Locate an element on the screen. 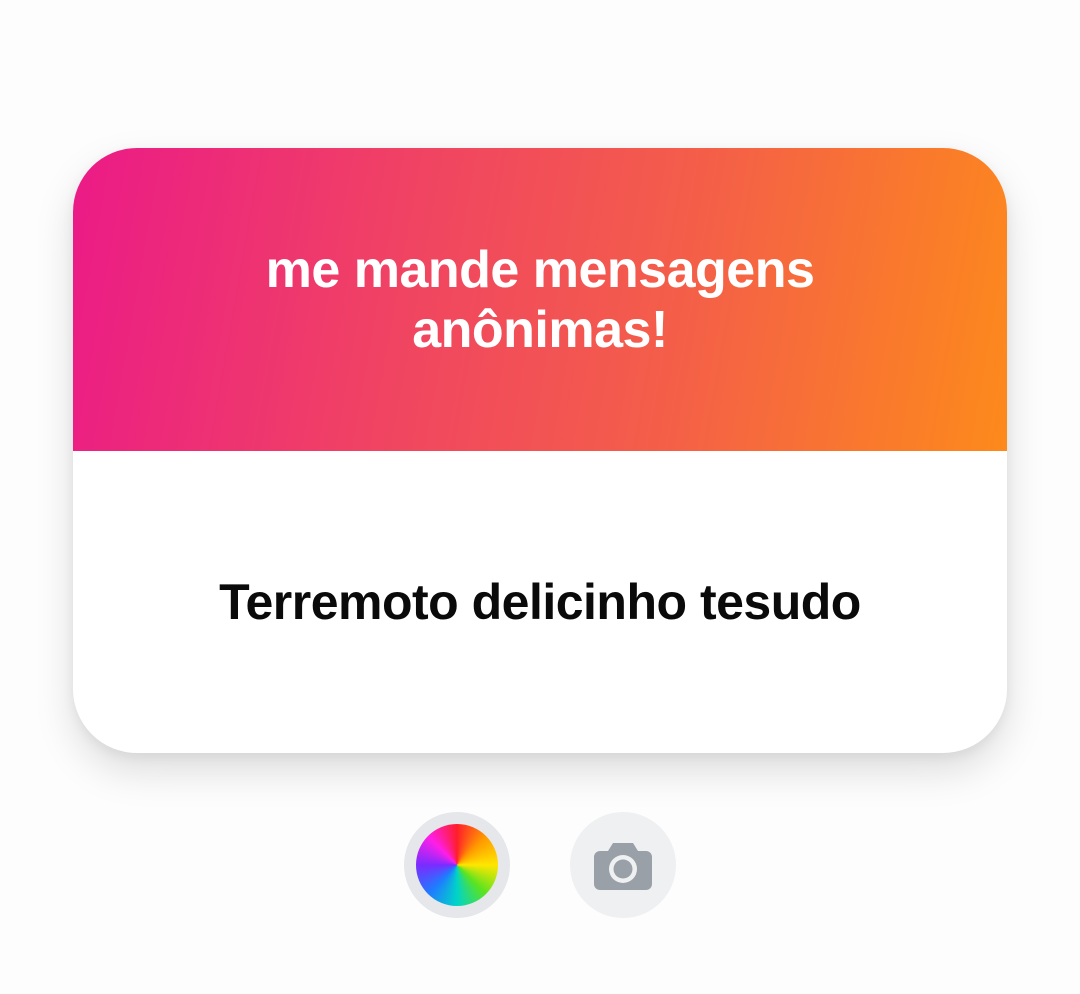  color-picker-button is located at coordinates (457, 865).